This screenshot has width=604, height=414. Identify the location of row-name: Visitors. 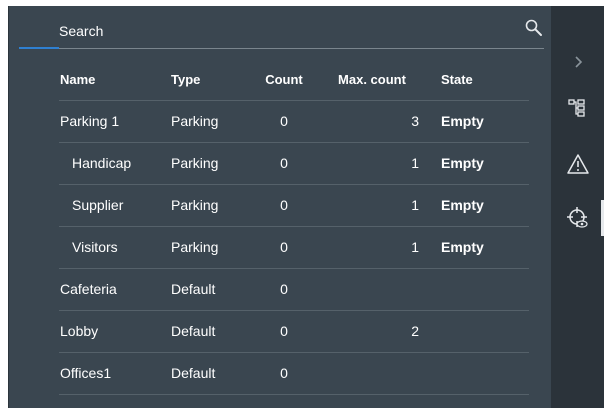
(95, 247).